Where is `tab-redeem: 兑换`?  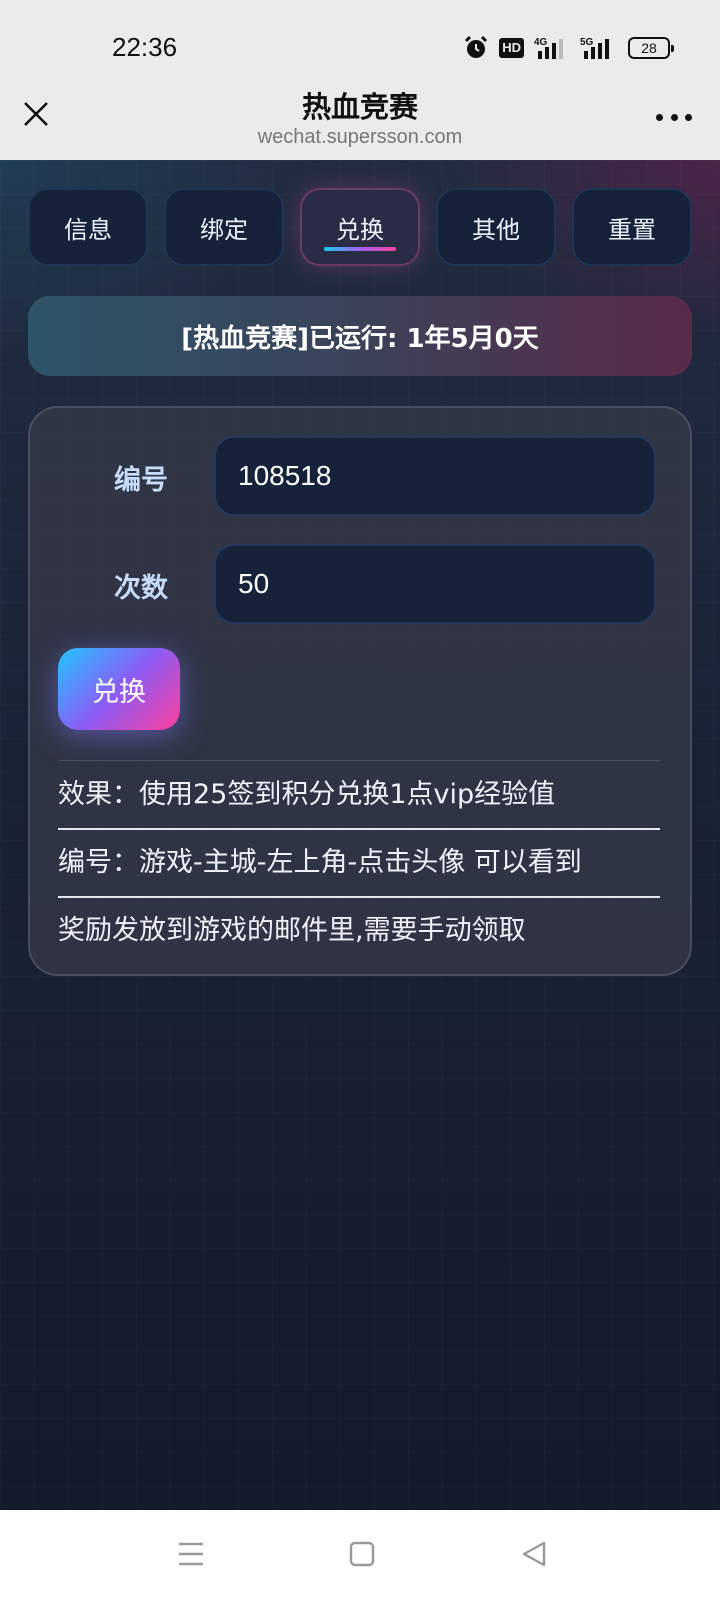
tab-redeem: 兑换 is located at coordinates (360, 227).